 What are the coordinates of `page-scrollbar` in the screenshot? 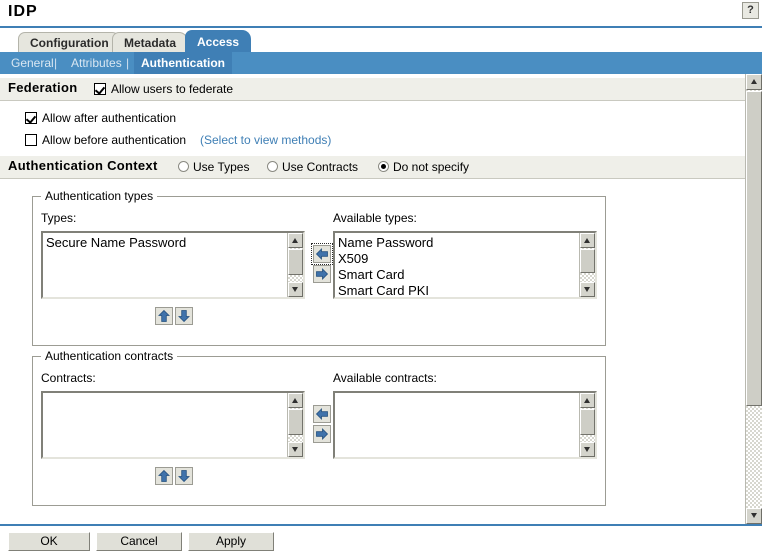 It's located at (753, 299).